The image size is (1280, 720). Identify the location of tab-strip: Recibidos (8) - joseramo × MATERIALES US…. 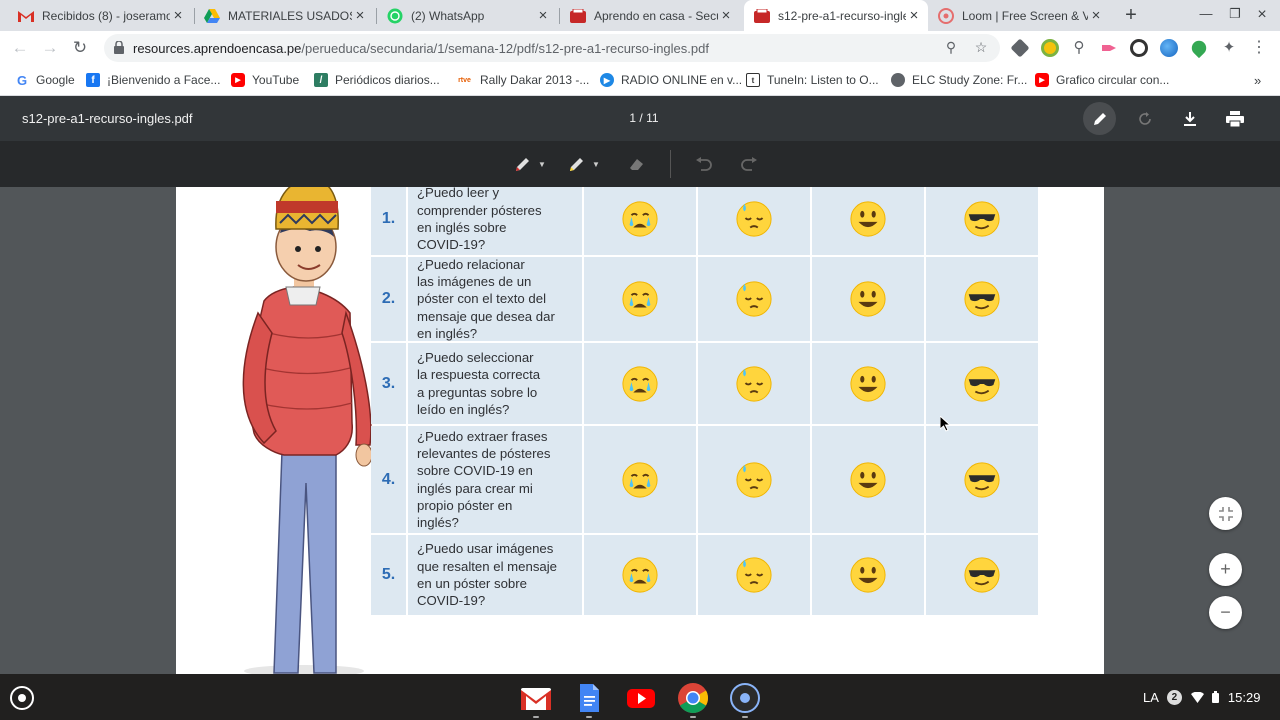
(640, 15).